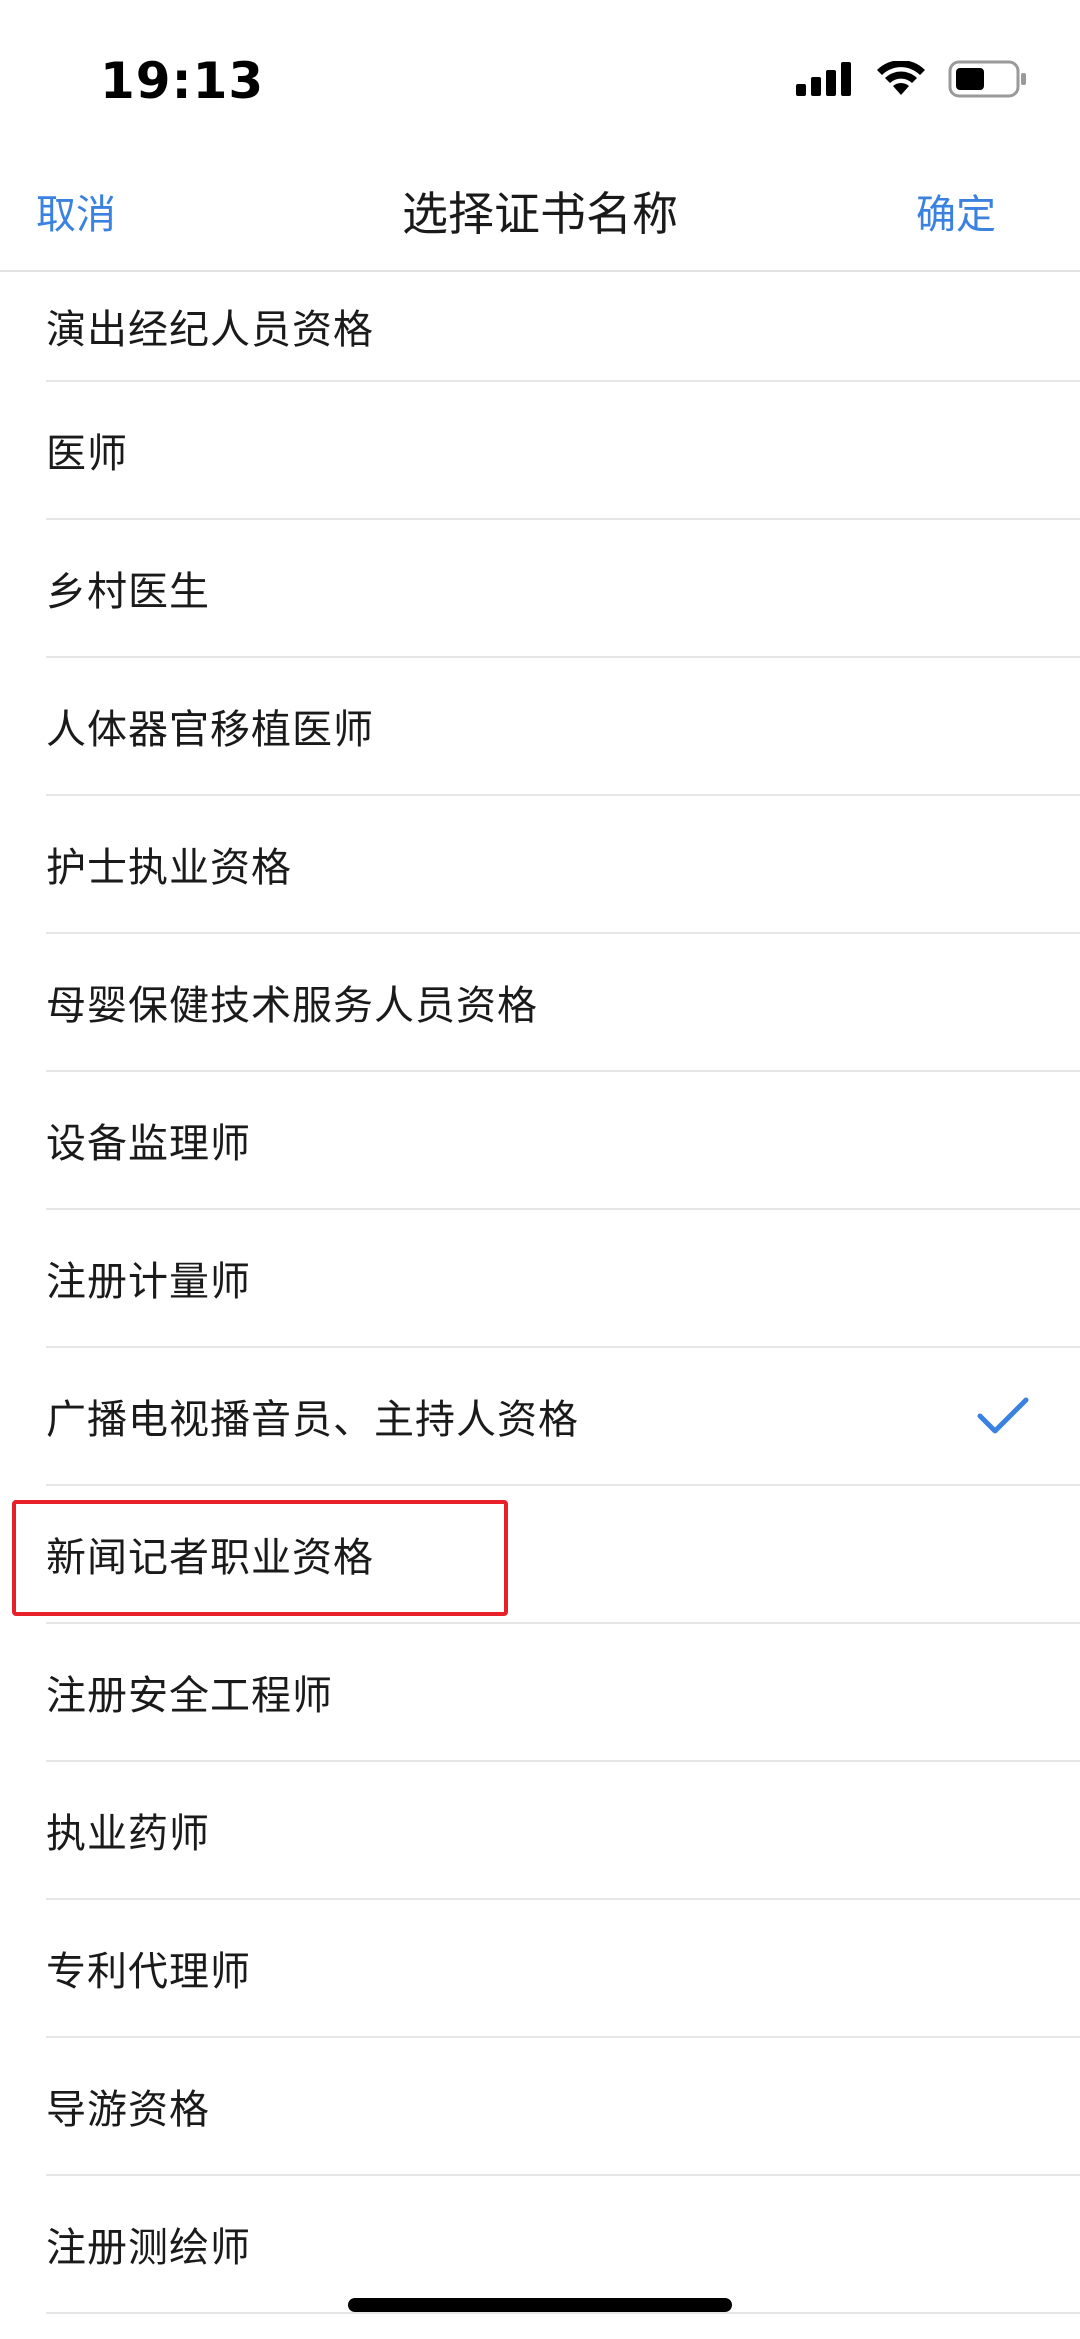 This screenshot has width=1080, height=2339. Describe the element at coordinates (563, 1003) in the screenshot. I see `list-item: 母婴保健技术服务人员资格` at that location.